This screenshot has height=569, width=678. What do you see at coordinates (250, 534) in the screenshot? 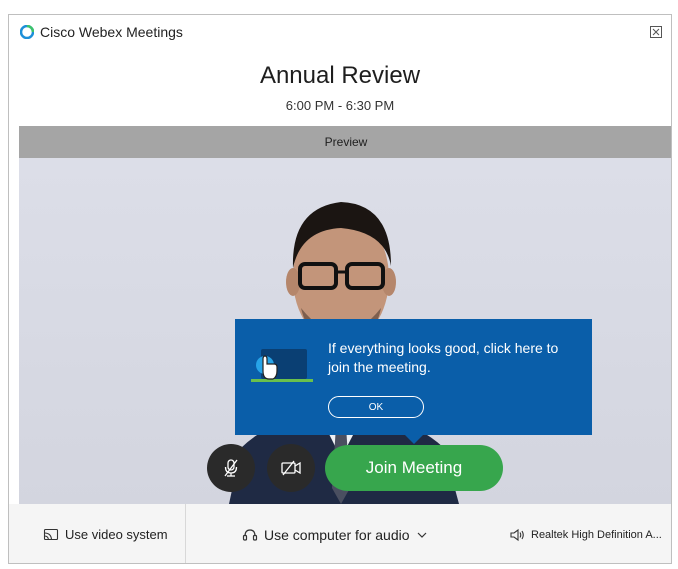
I see `headset-icon` at bounding box center [250, 534].